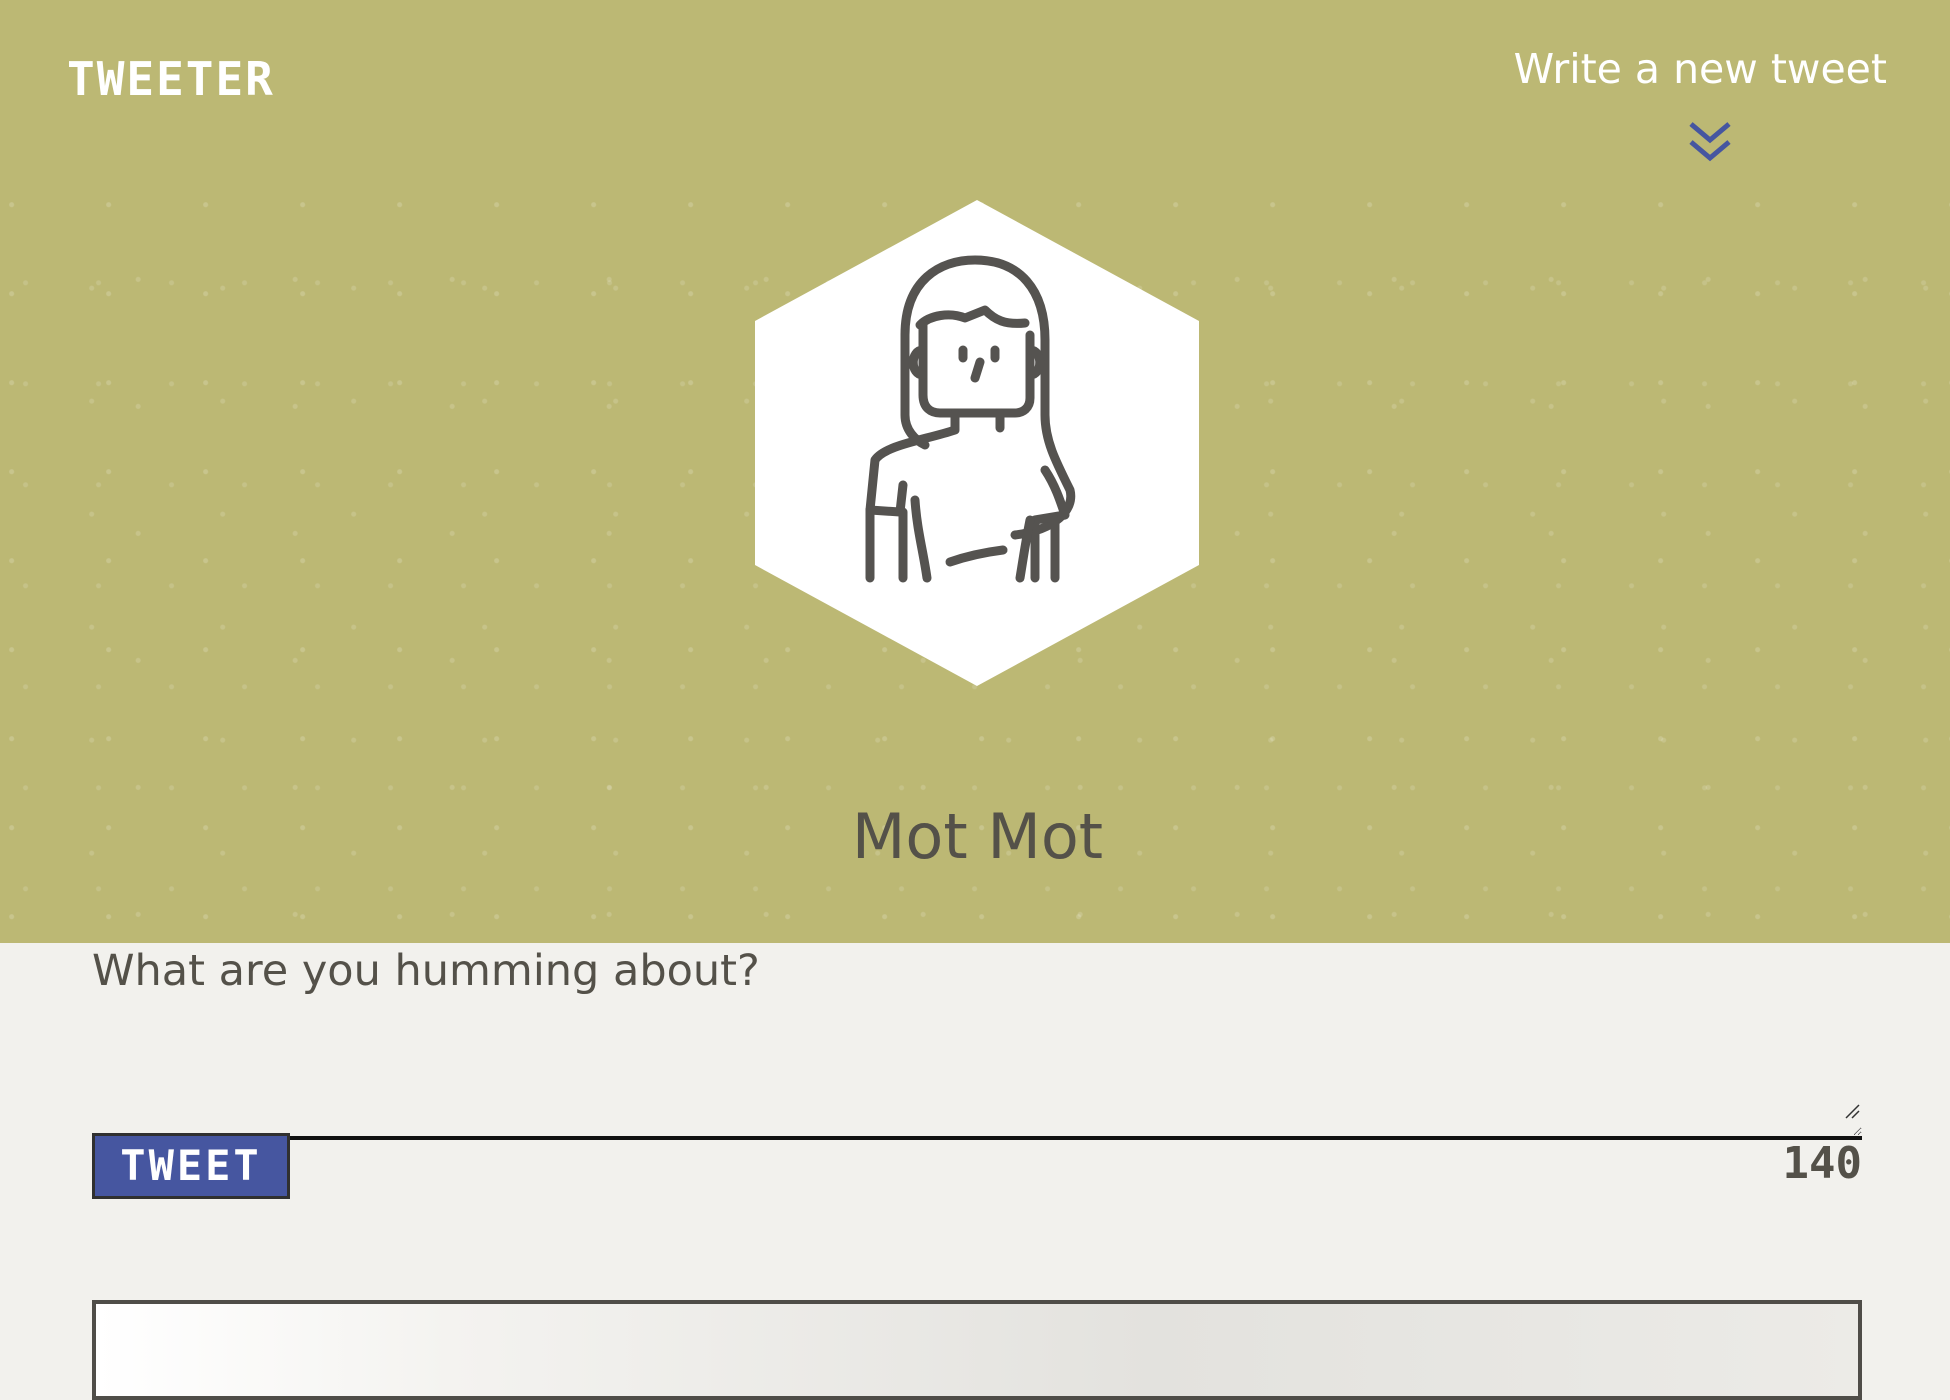 The width and height of the screenshot is (1950, 1400). I want to click on character-counter: 140, so click(1822, 1163).